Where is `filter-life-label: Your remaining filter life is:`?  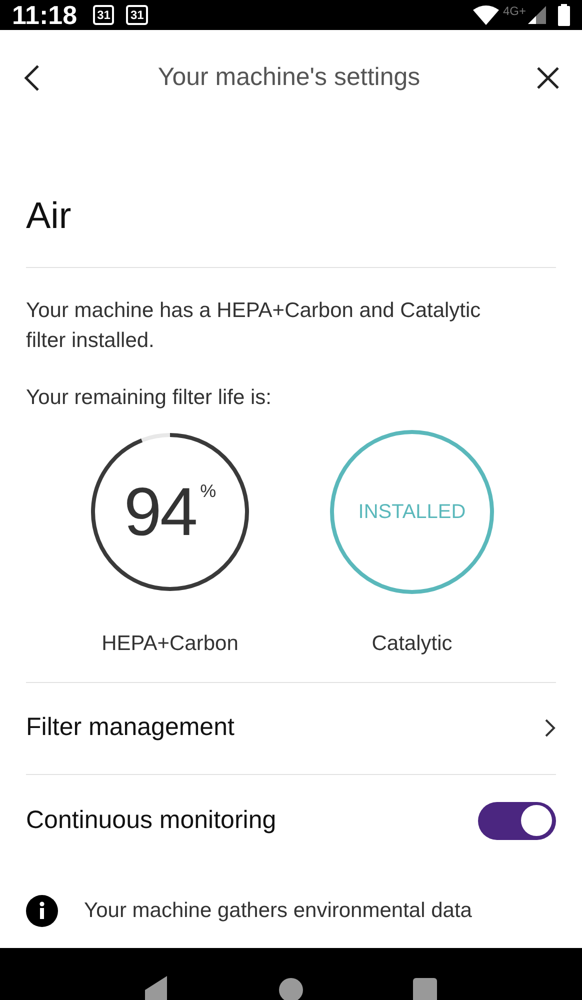 filter-life-label: Your remaining filter life is: is located at coordinates (149, 398).